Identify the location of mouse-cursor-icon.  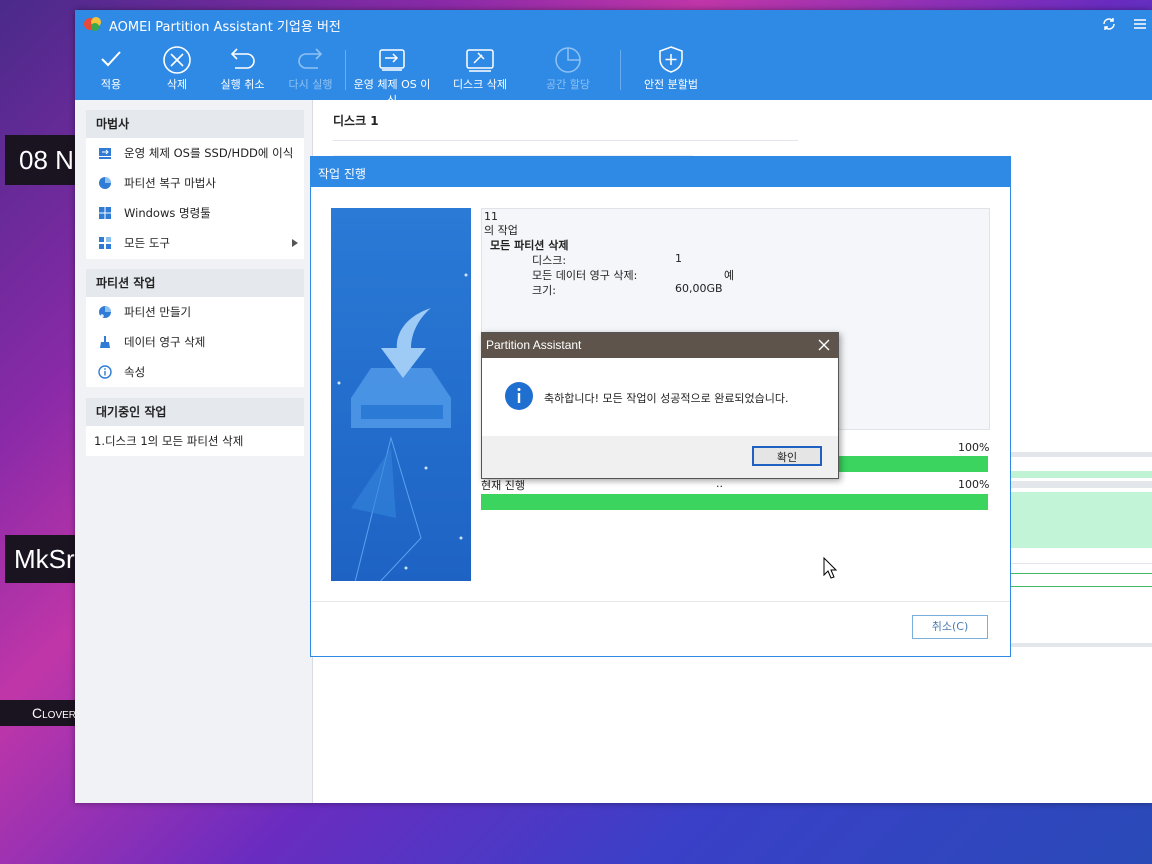
(830, 568).